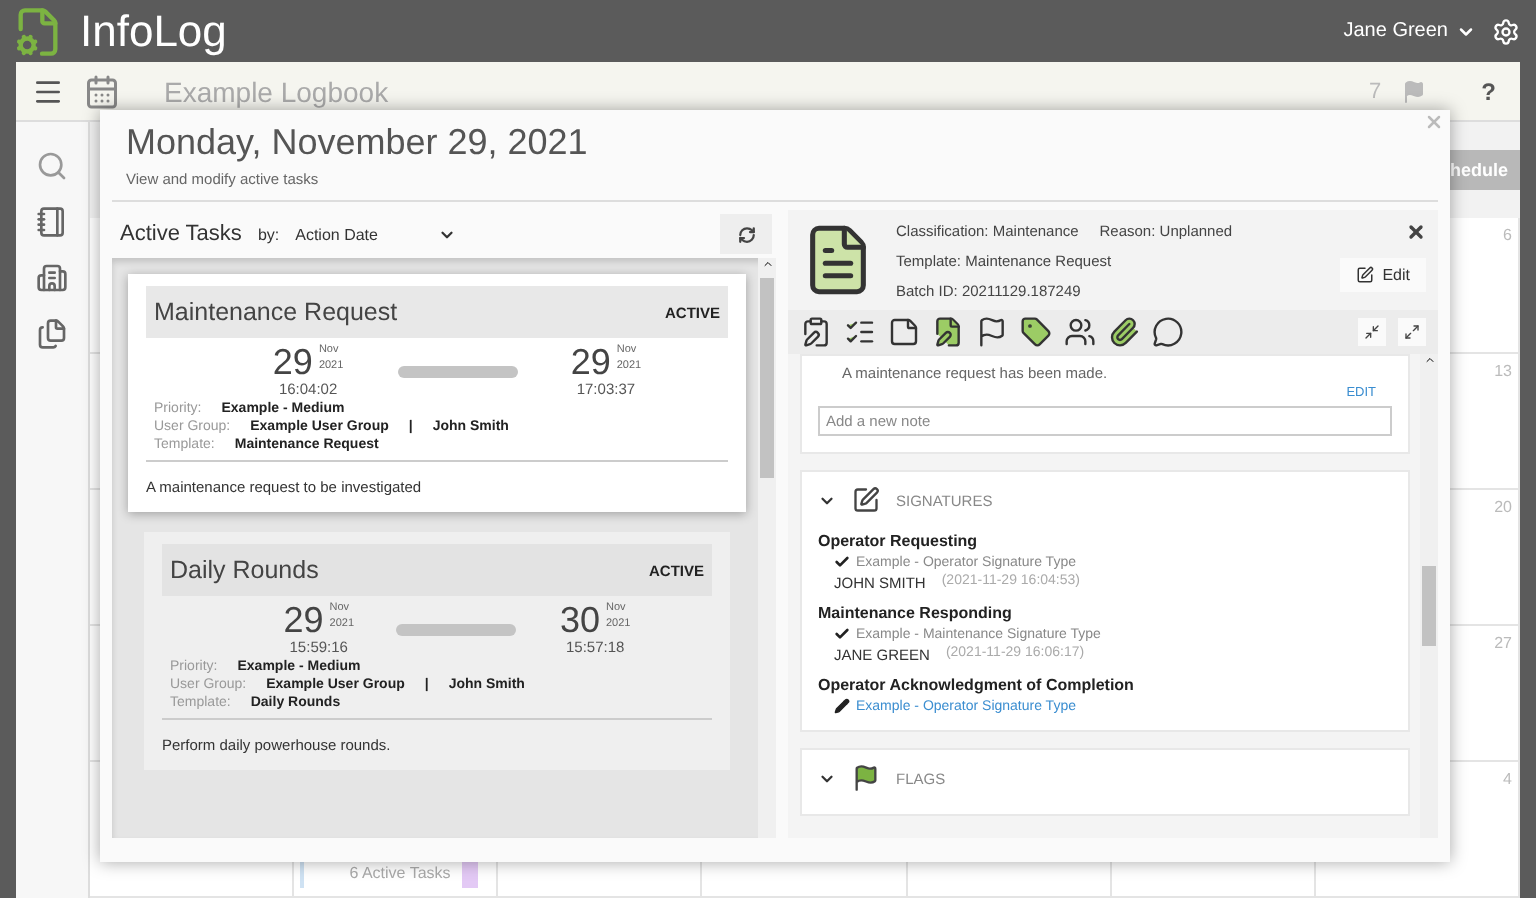  What do you see at coordinates (437, 393) in the screenshot?
I see `task-card` at bounding box center [437, 393].